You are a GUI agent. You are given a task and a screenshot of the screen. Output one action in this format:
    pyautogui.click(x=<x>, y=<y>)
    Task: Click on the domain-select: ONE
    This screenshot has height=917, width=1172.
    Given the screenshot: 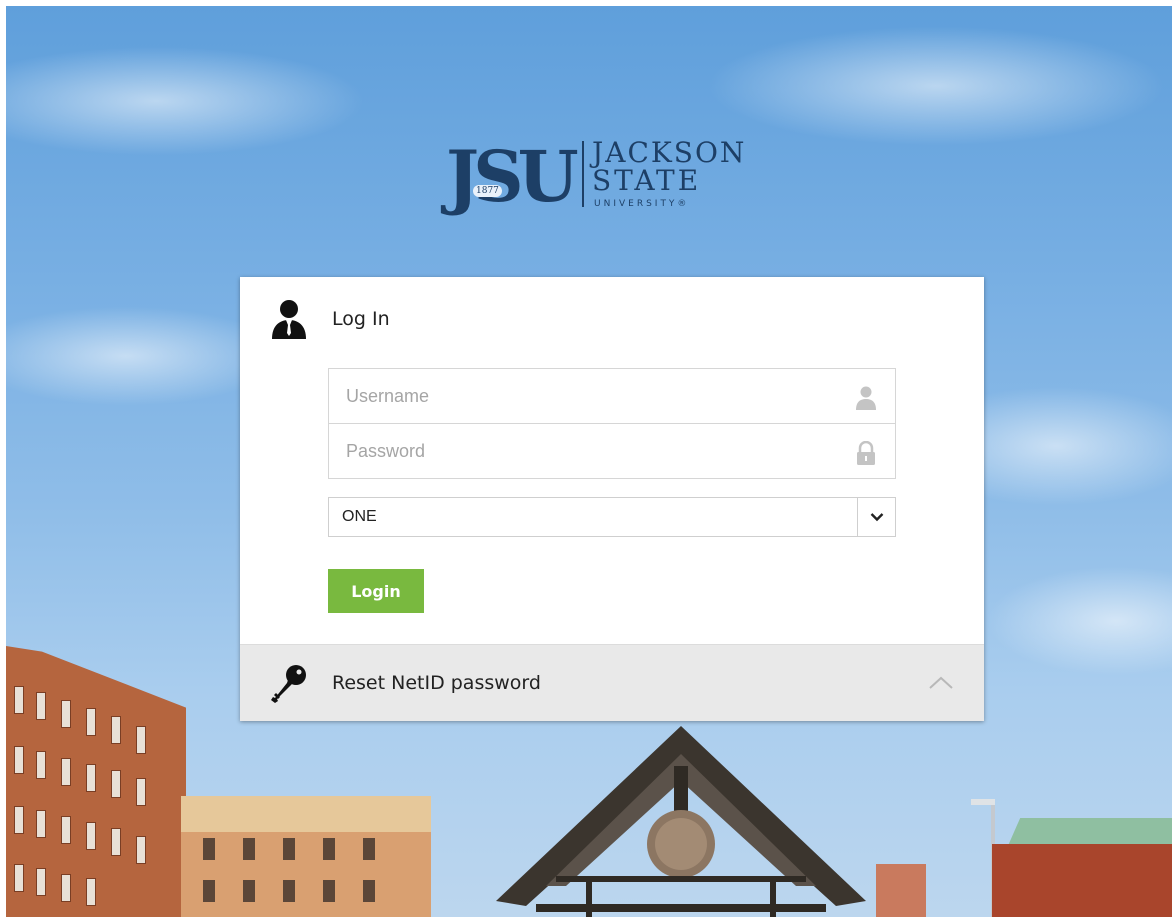 What is the action you would take?
    pyautogui.click(x=612, y=517)
    